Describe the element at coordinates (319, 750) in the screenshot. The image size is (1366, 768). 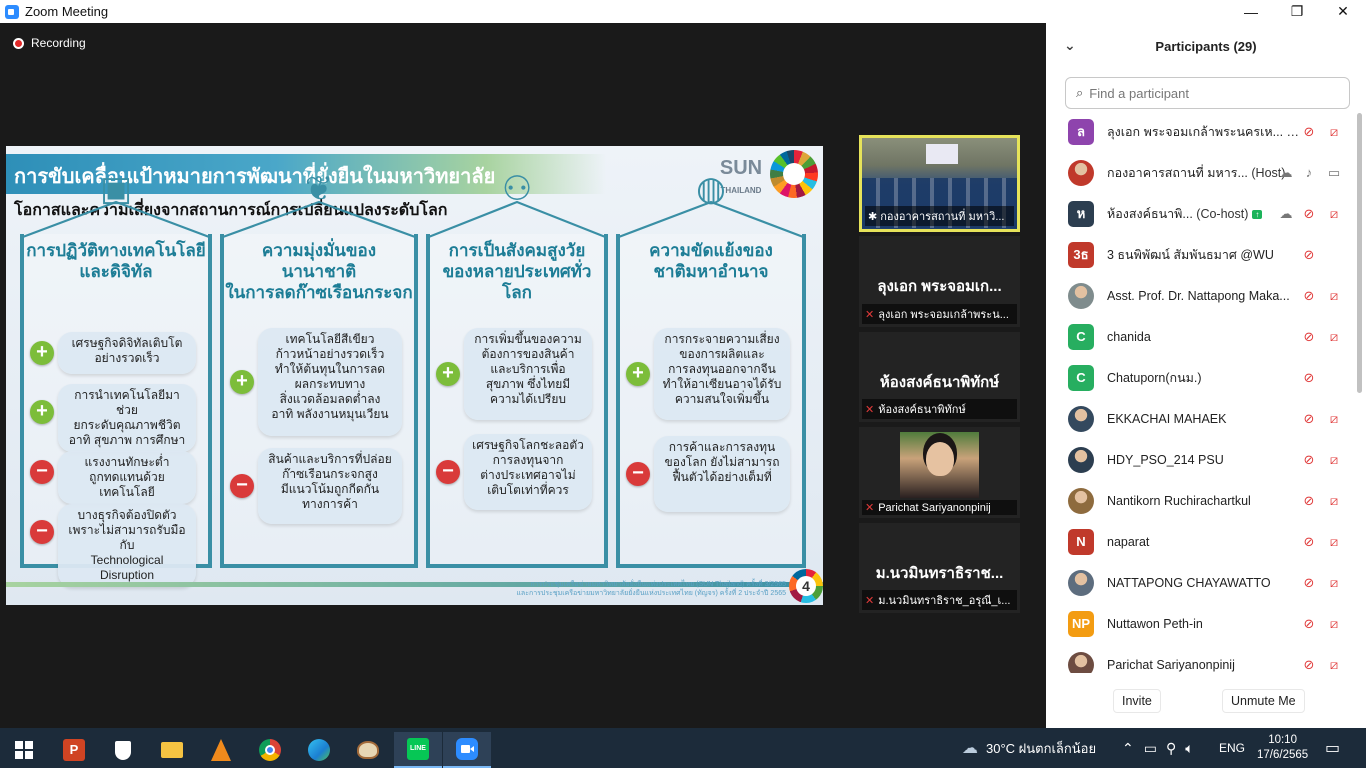
I see `edge-icon` at that location.